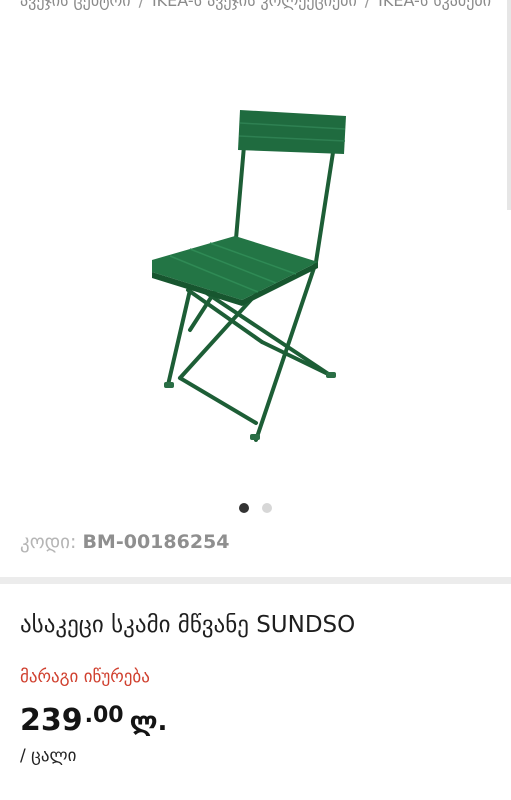 This screenshot has height=800, width=511. Describe the element at coordinates (85, 677) in the screenshot. I see `stock-status: მარაგი იწურება` at that location.